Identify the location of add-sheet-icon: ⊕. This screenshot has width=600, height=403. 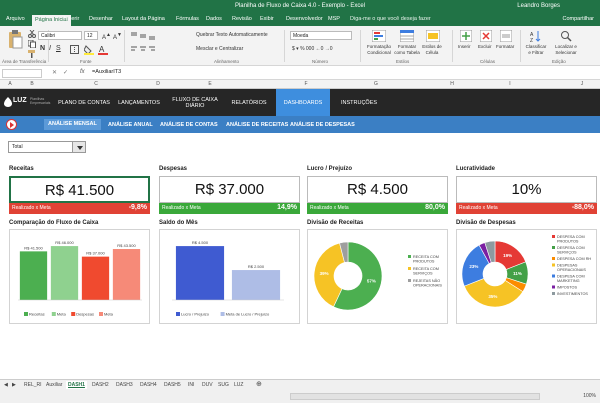
(259, 384).